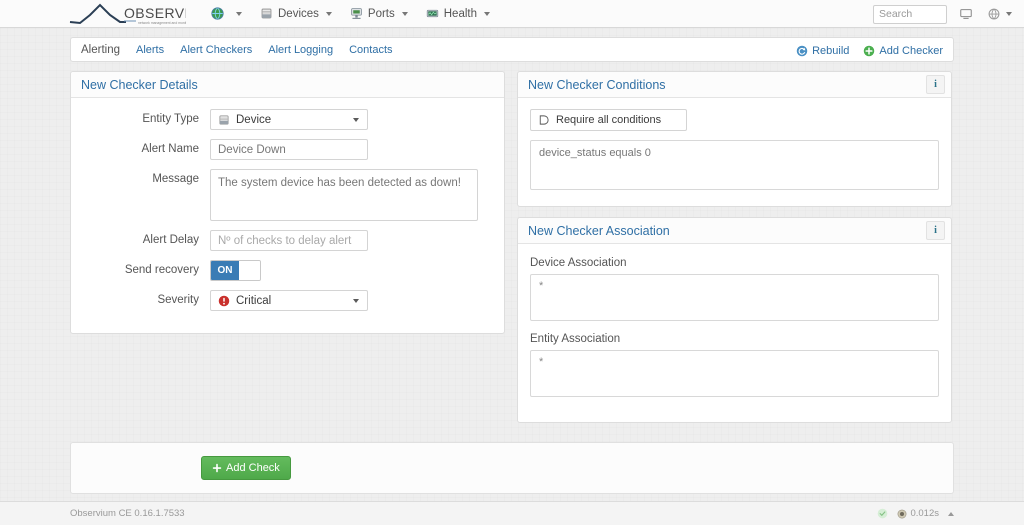 The width and height of the screenshot is (1024, 525). I want to click on conditions-panel-title: New Checker Conditions, so click(597, 84).